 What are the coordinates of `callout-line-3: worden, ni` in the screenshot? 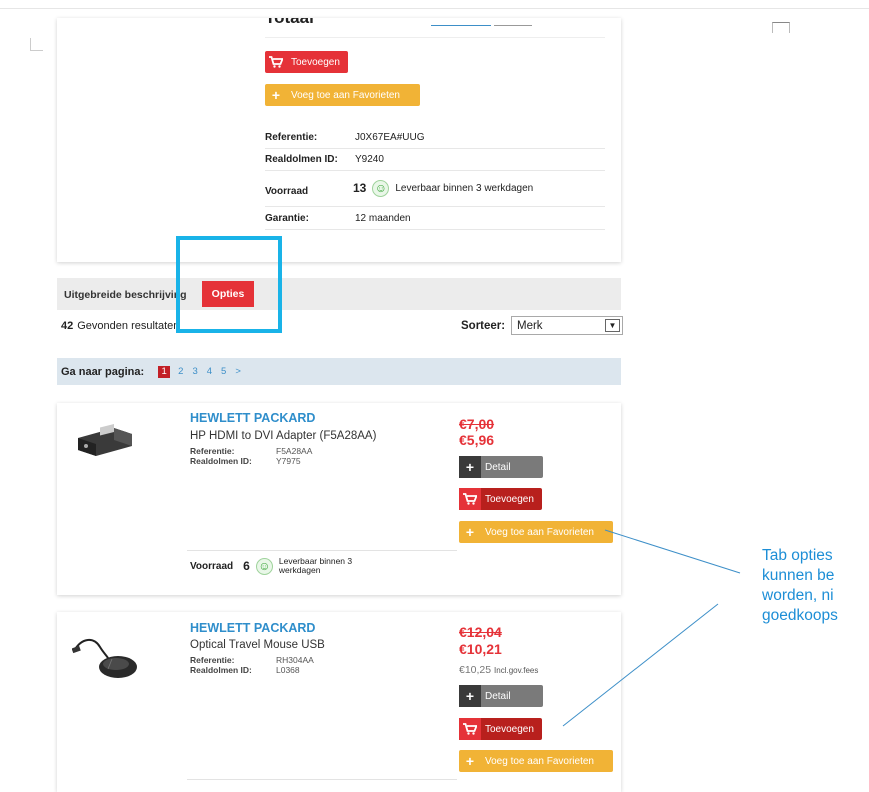 It's located at (798, 595).